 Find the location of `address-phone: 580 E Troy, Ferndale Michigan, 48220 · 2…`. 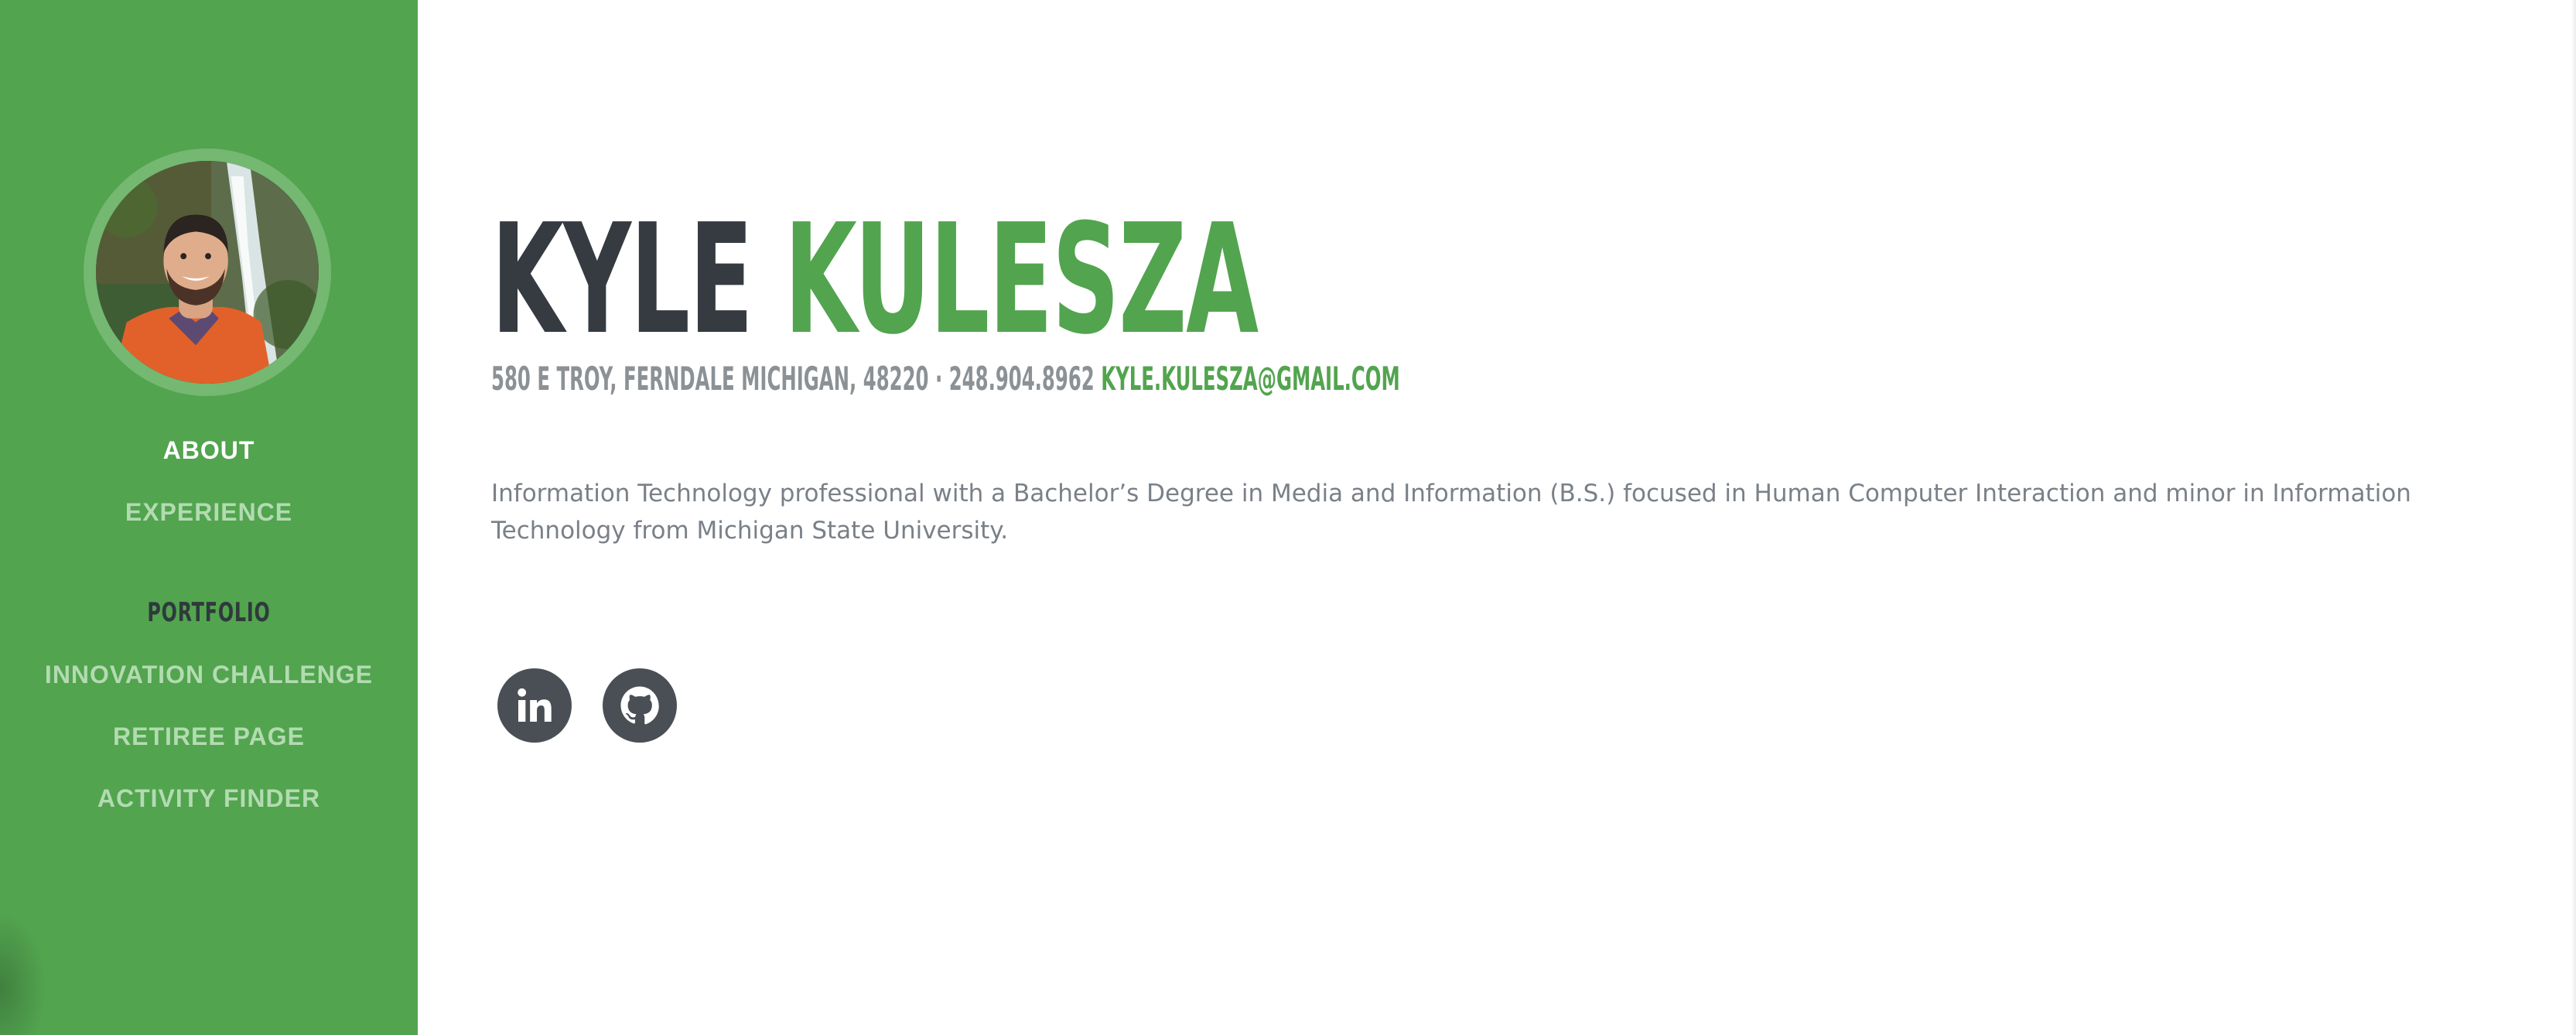

address-phone: 580 E Troy, Ferndale Michigan, 48220 · 2… is located at coordinates (793, 379).